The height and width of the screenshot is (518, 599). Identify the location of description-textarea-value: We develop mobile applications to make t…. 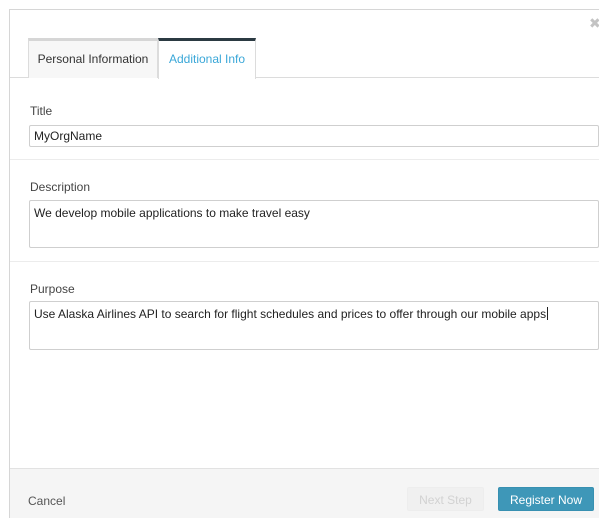
(172, 213).